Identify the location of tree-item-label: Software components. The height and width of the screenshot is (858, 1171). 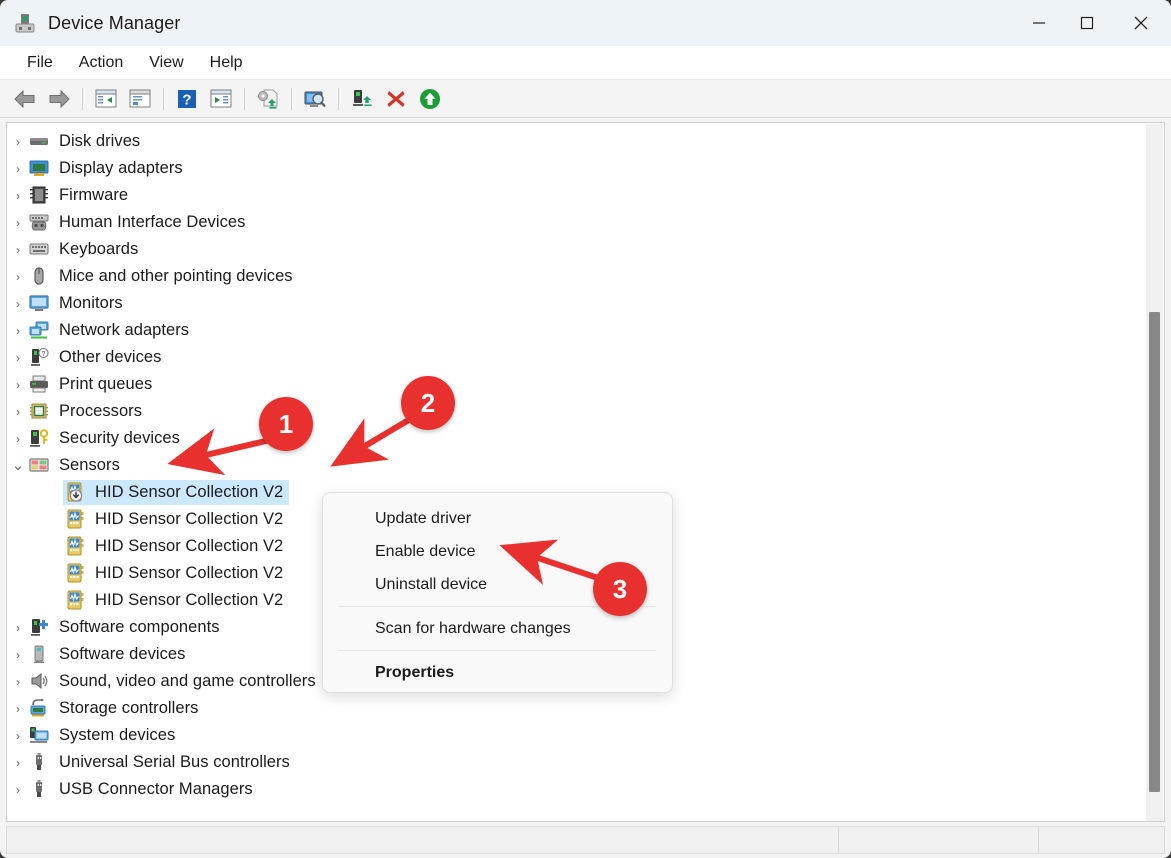
(139, 627).